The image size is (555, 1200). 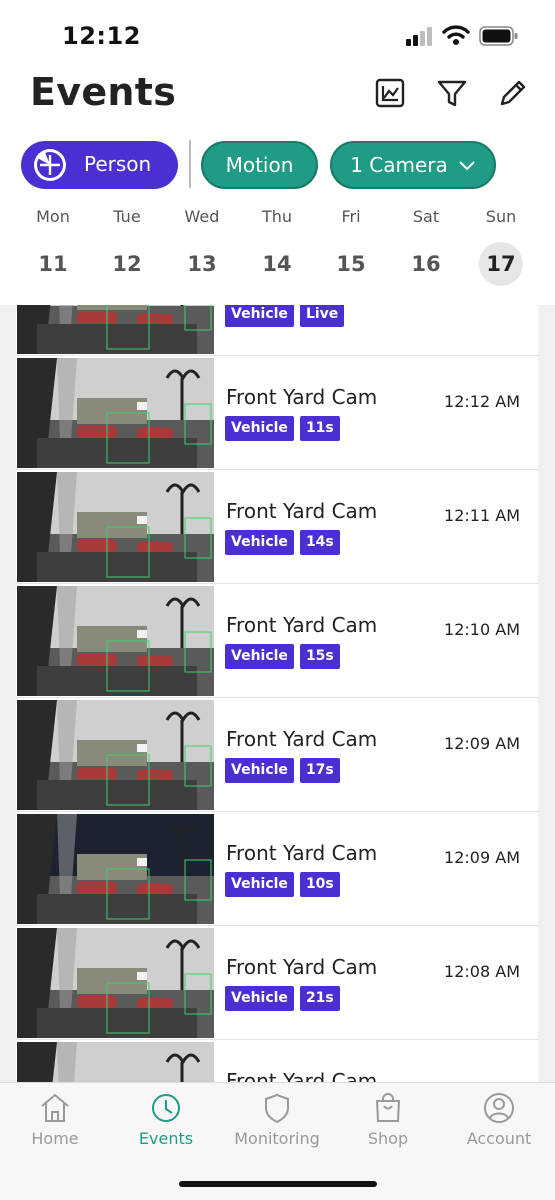 I want to click on event-row: Front Yard Cam Vehicle 10s 12:09 AM, so click(x=277, y=869).